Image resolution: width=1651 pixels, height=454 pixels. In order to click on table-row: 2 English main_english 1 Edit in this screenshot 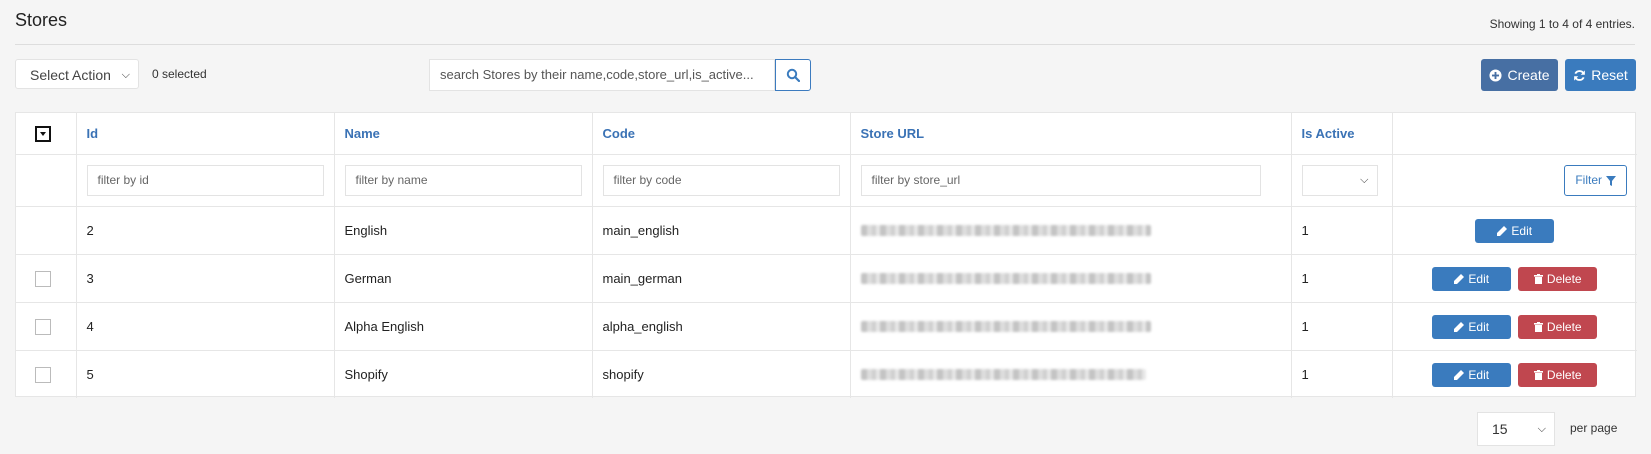, I will do `click(826, 230)`.